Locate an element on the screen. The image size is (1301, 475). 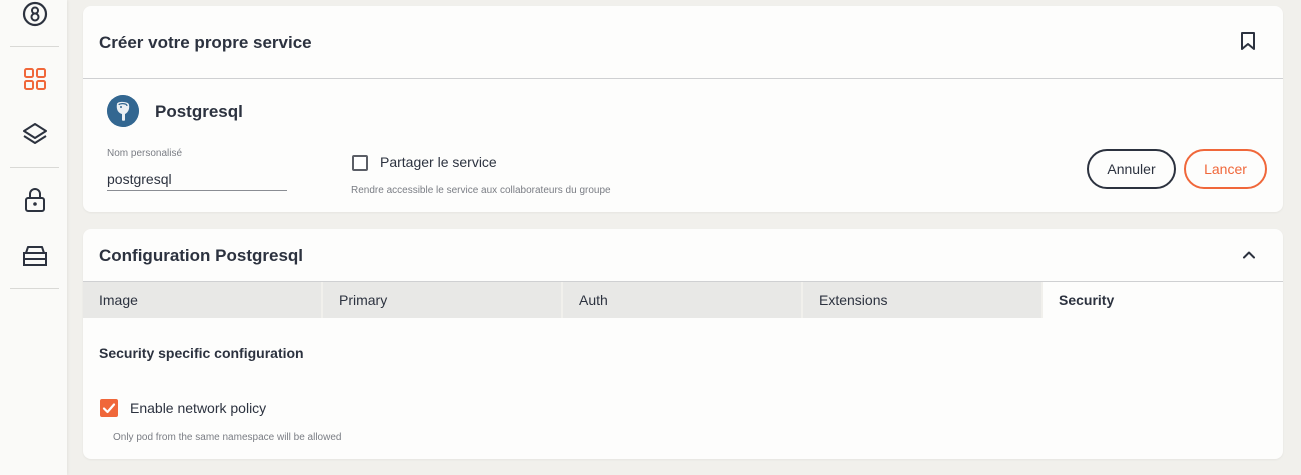
grid-icon is located at coordinates (35, 79).